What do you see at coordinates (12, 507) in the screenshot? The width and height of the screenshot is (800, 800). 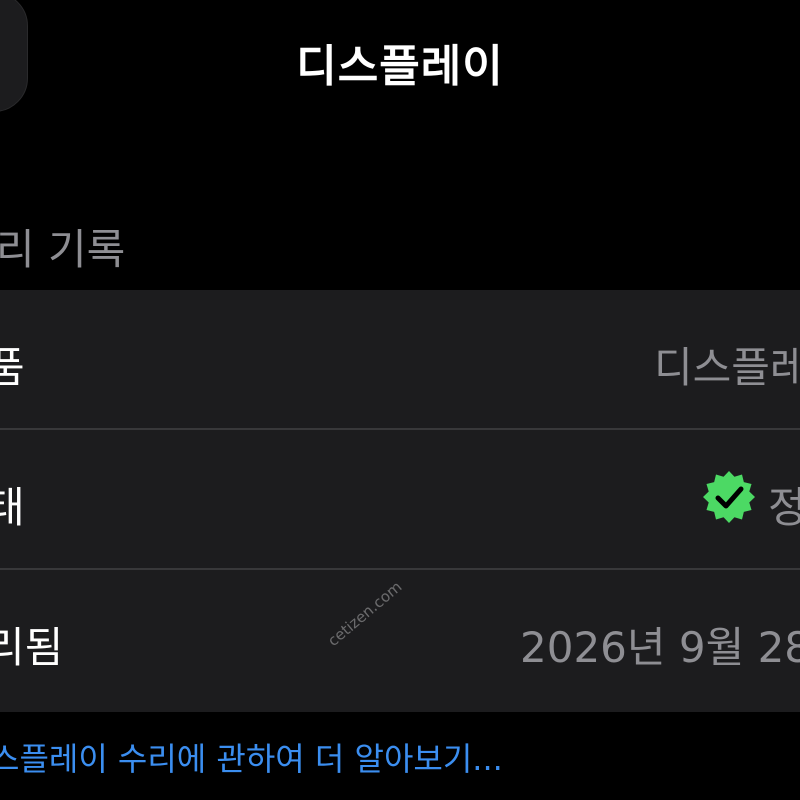 I see `row-status-label: 태` at bounding box center [12, 507].